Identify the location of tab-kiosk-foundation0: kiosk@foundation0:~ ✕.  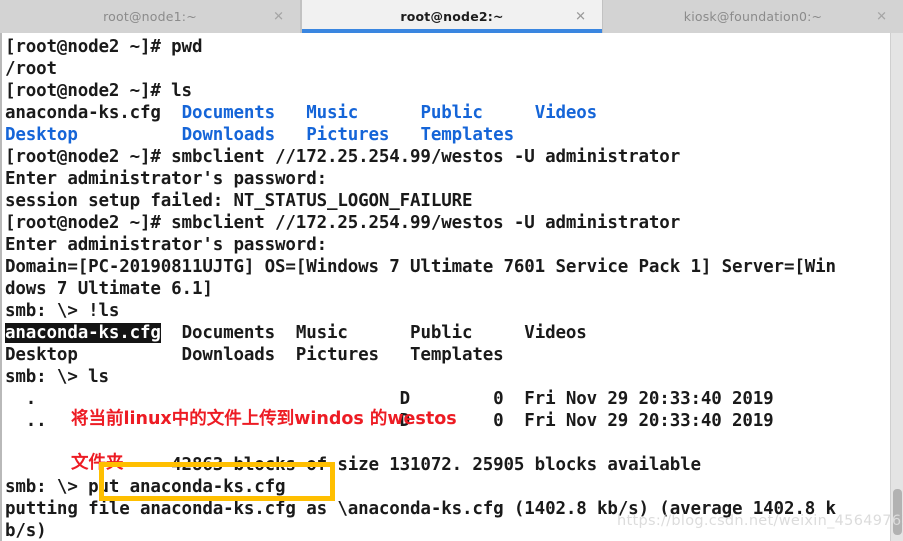
(753, 16).